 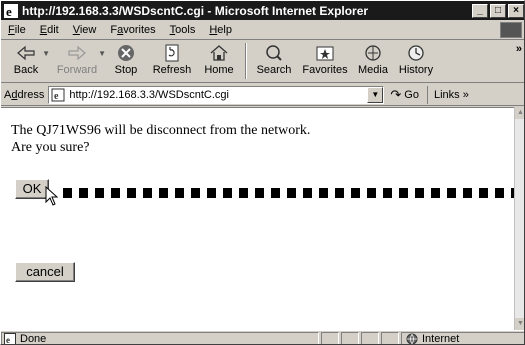 What do you see at coordinates (160, 338) in the screenshot?
I see `status-text-panel: e Done` at bounding box center [160, 338].